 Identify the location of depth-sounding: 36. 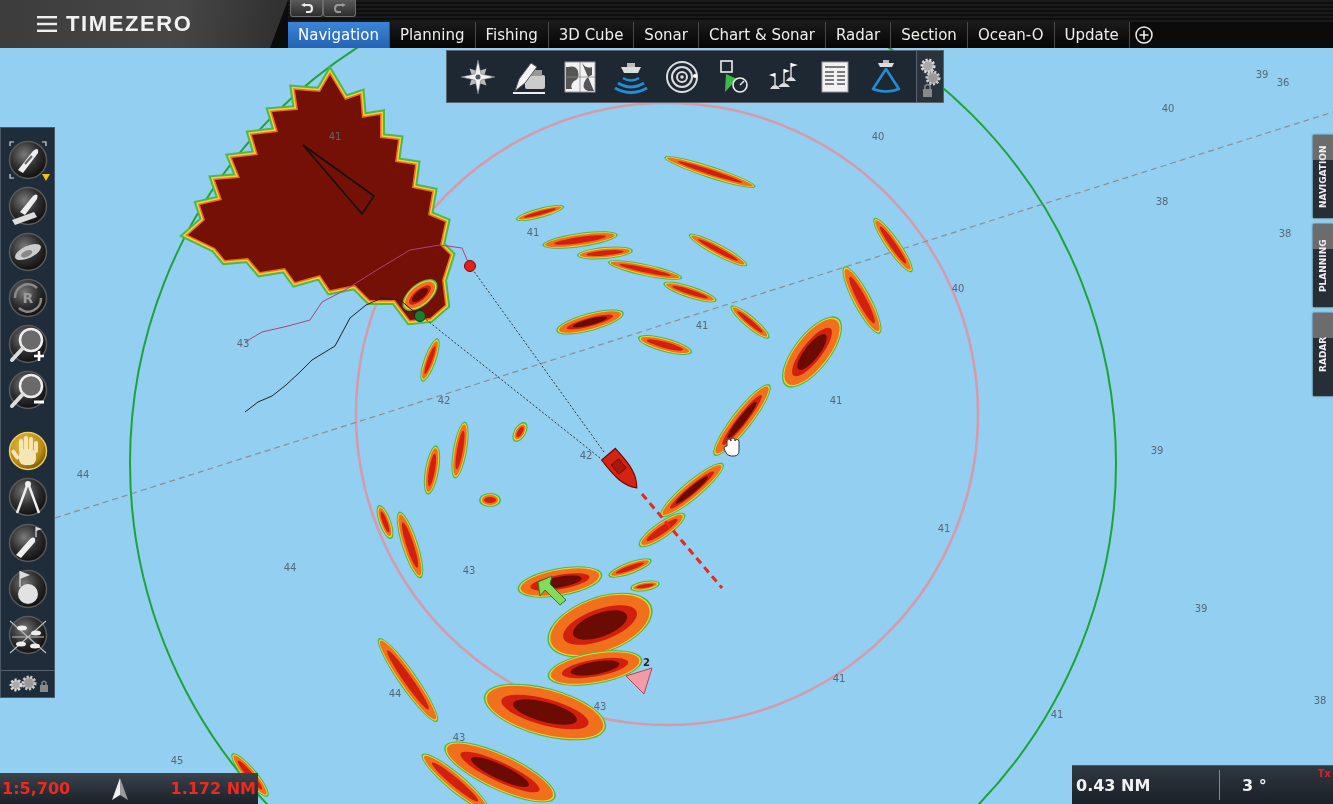
(1283, 82).